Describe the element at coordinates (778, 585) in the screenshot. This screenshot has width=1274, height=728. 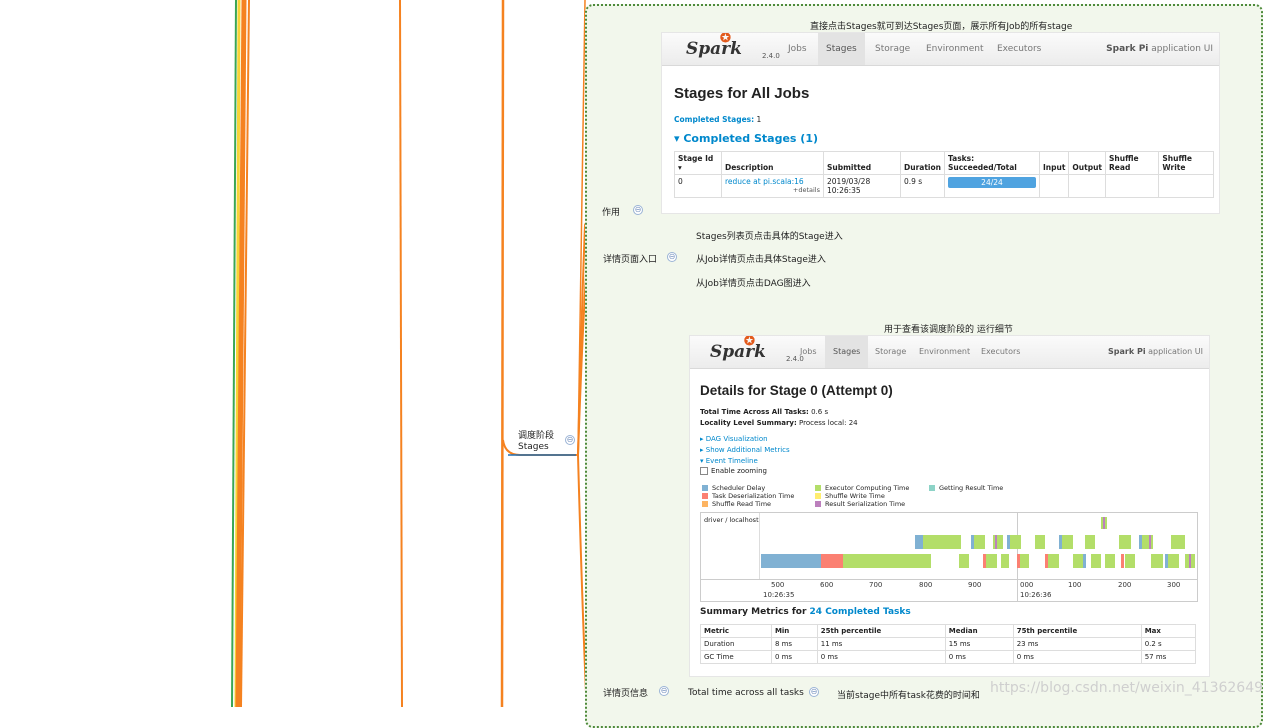
I see `axis-tick: 500` at that location.